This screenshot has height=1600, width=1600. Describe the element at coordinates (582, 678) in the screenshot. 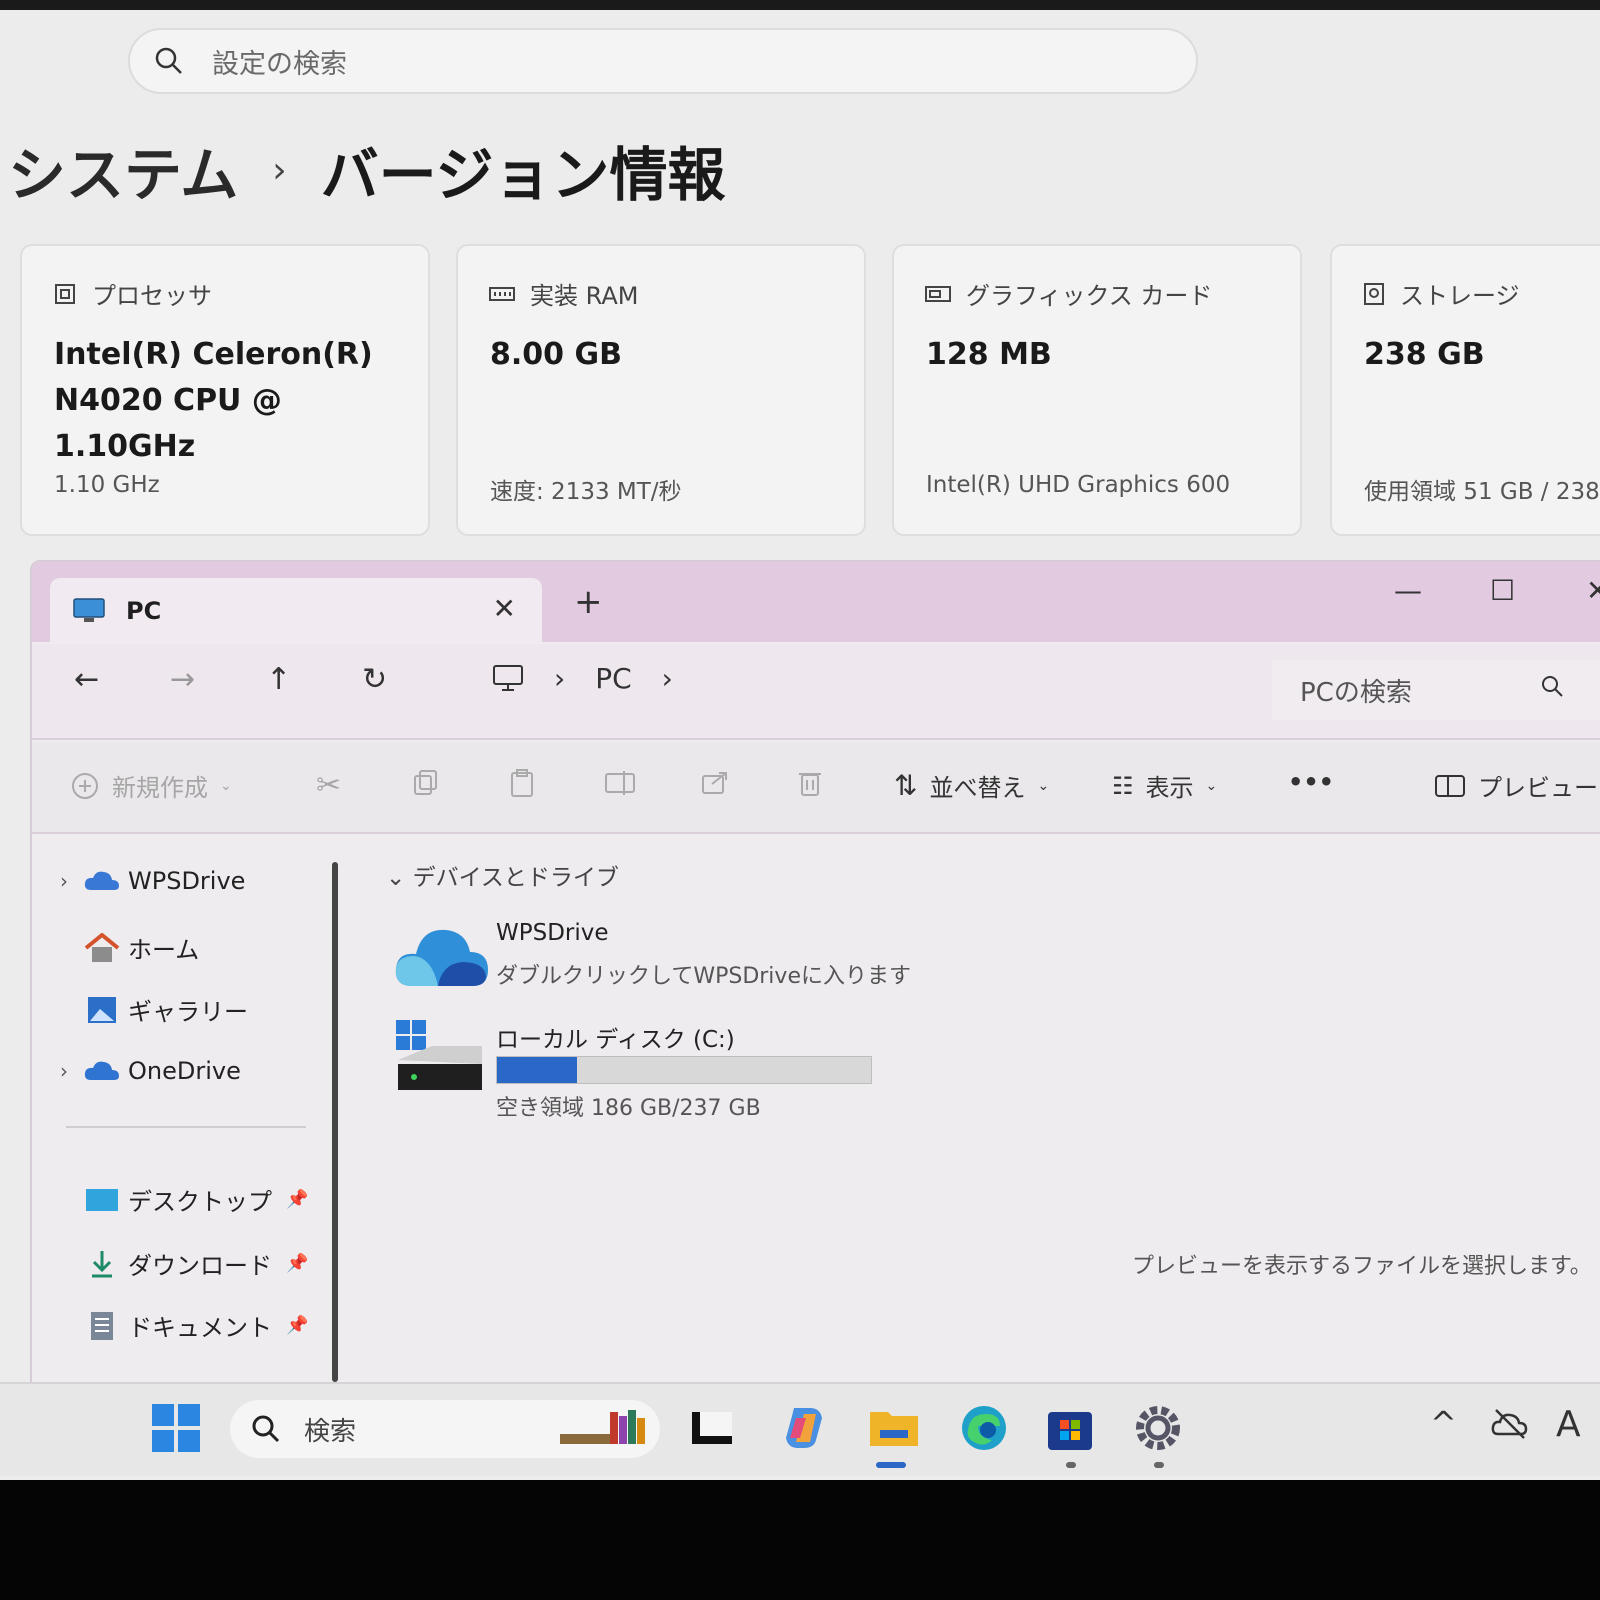

I see `address-bar: › PC ›` at that location.